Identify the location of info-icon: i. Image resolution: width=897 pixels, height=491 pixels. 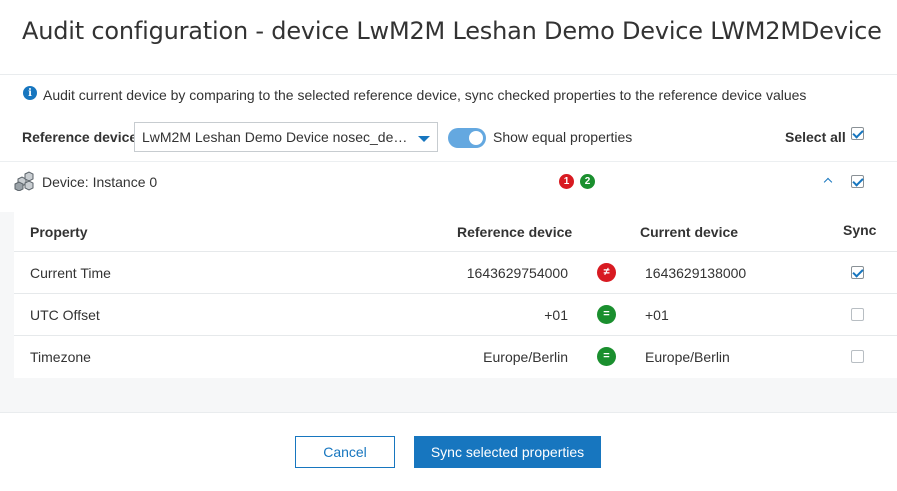
(30, 93).